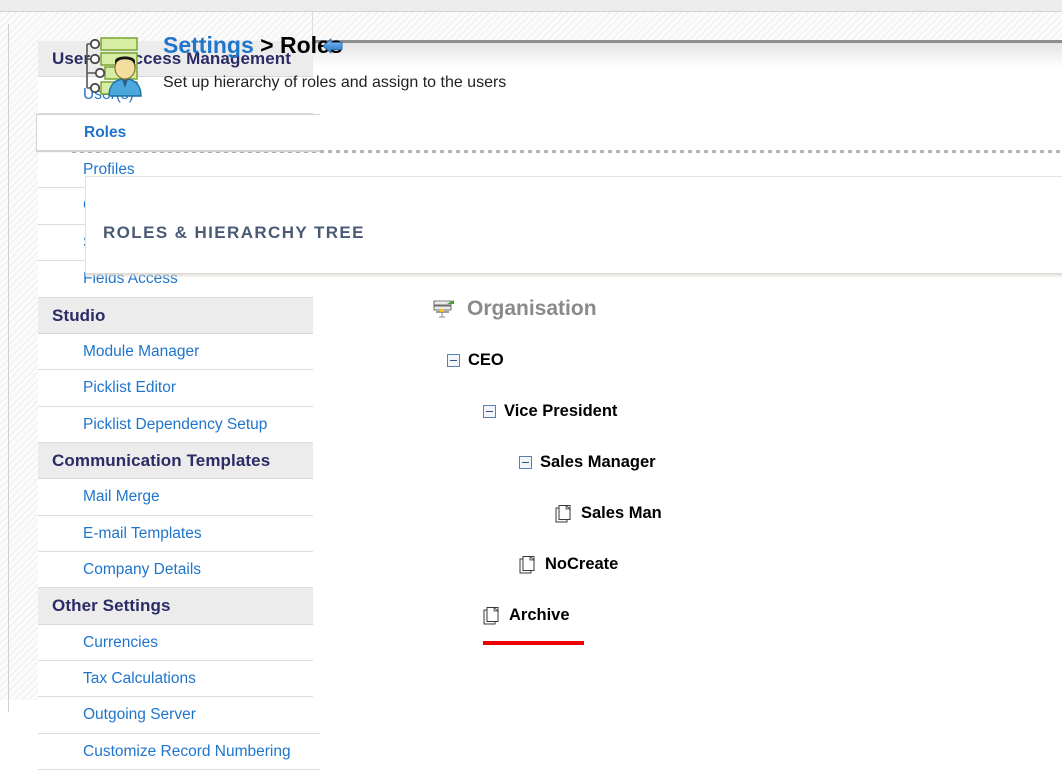 Image resolution: width=1062 pixels, height=770 pixels. Describe the element at coordinates (598, 462) in the screenshot. I see `tree-node-label: Sales Manager` at that location.